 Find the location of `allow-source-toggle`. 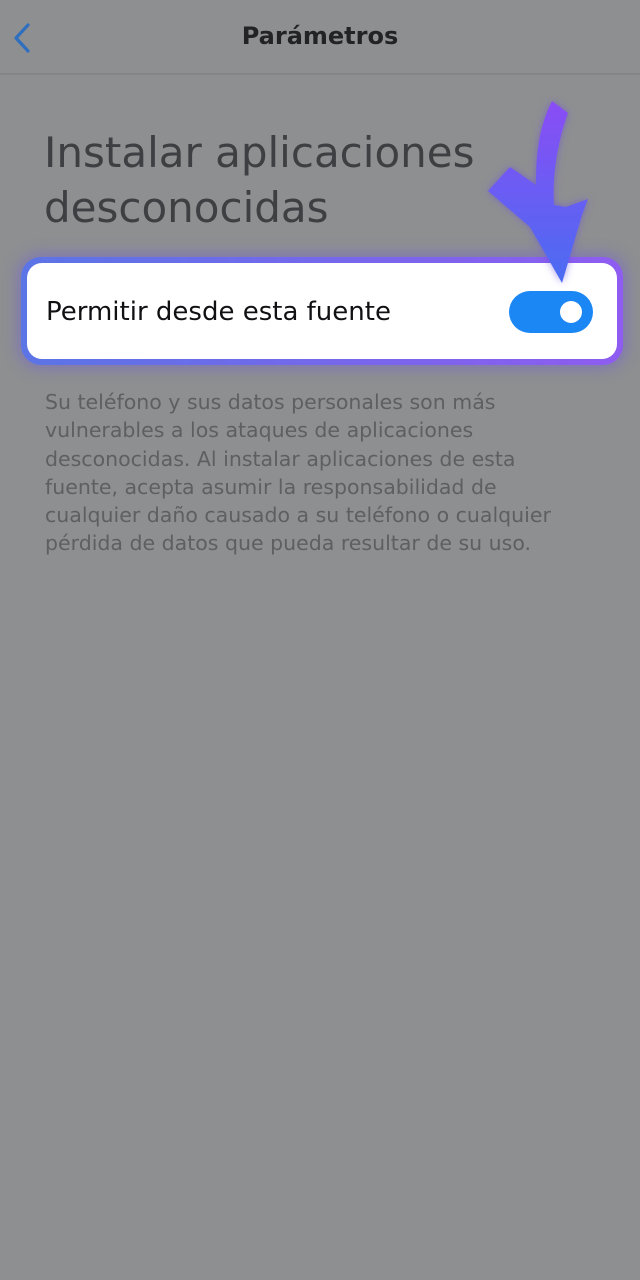

allow-source-toggle is located at coordinates (551, 312).